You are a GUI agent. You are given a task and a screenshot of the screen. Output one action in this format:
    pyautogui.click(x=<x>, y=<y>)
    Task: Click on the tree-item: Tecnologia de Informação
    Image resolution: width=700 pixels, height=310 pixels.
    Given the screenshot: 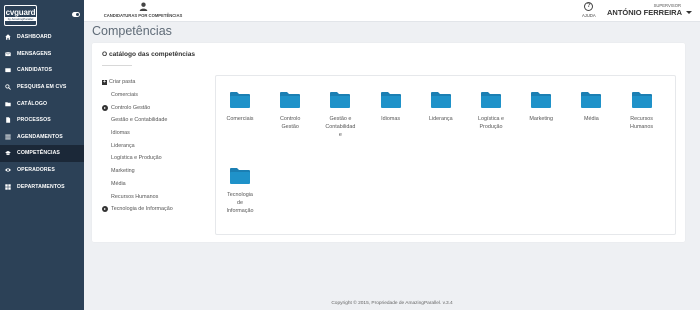 What is the action you would take?
    pyautogui.click(x=157, y=209)
    